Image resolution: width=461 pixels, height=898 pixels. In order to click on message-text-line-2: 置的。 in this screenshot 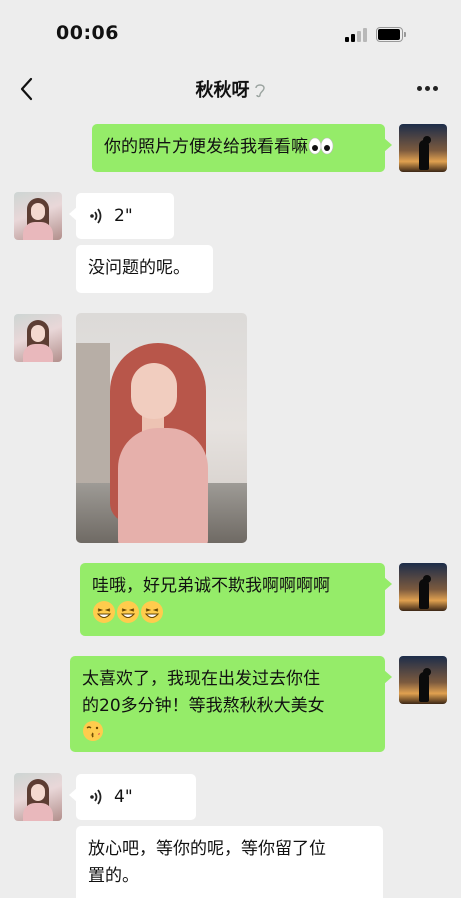, I will do `click(113, 876)`.